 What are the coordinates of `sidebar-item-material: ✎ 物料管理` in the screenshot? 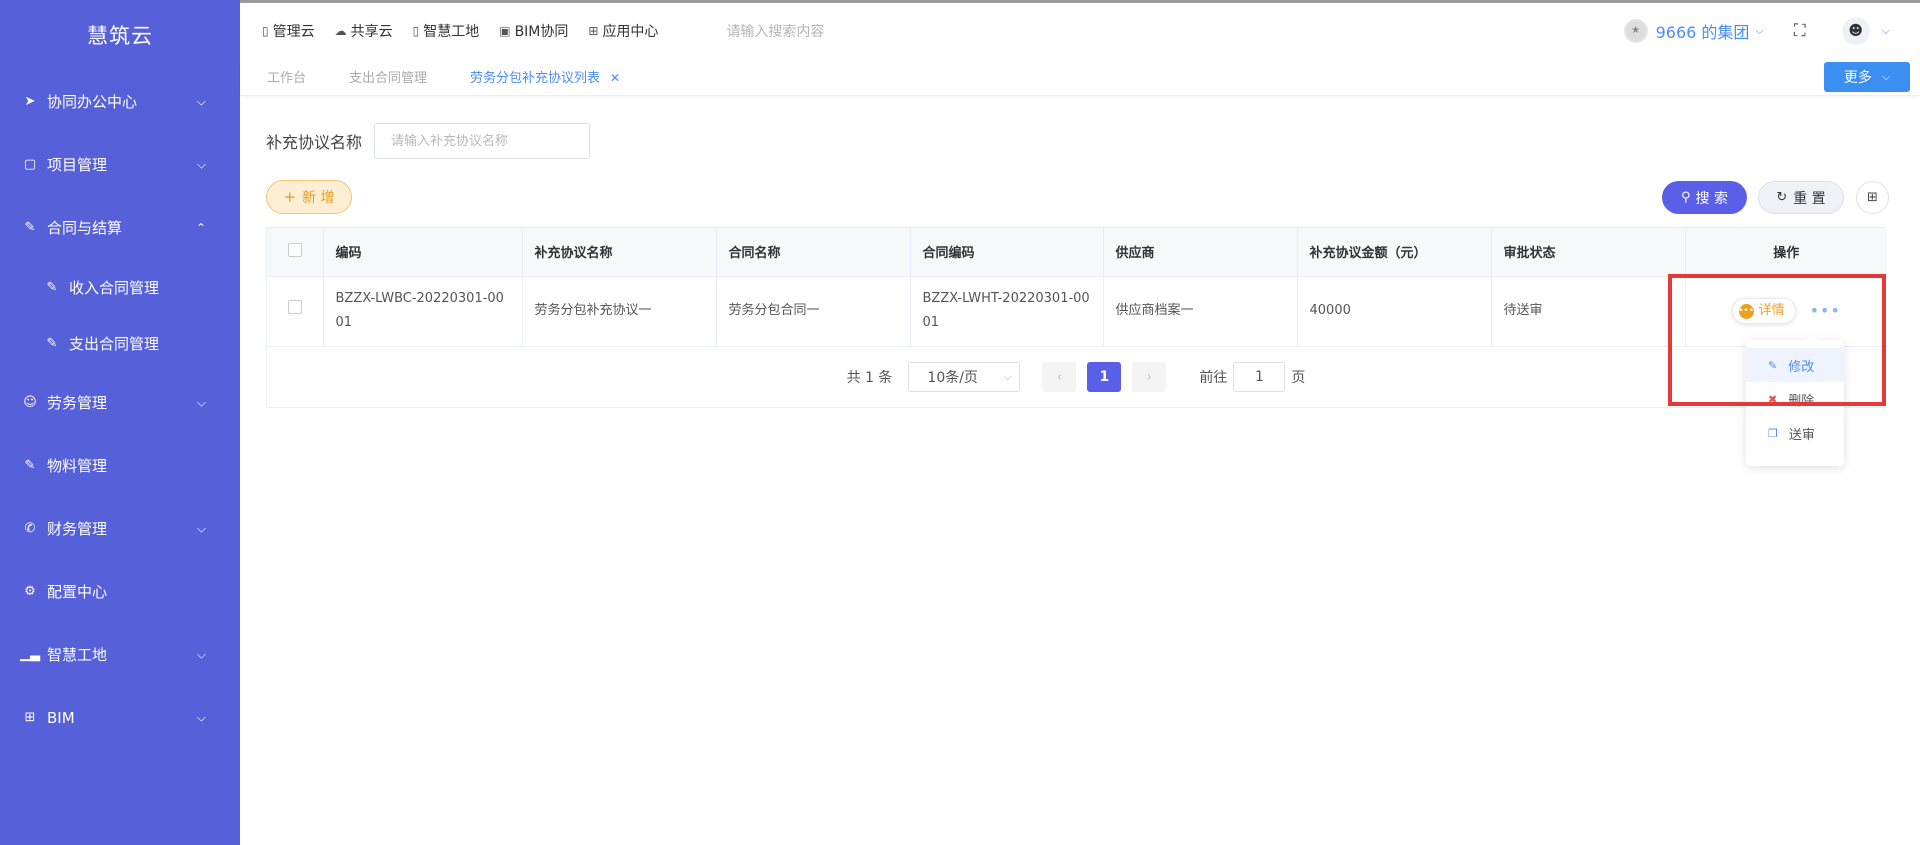 It's located at (120, 465).